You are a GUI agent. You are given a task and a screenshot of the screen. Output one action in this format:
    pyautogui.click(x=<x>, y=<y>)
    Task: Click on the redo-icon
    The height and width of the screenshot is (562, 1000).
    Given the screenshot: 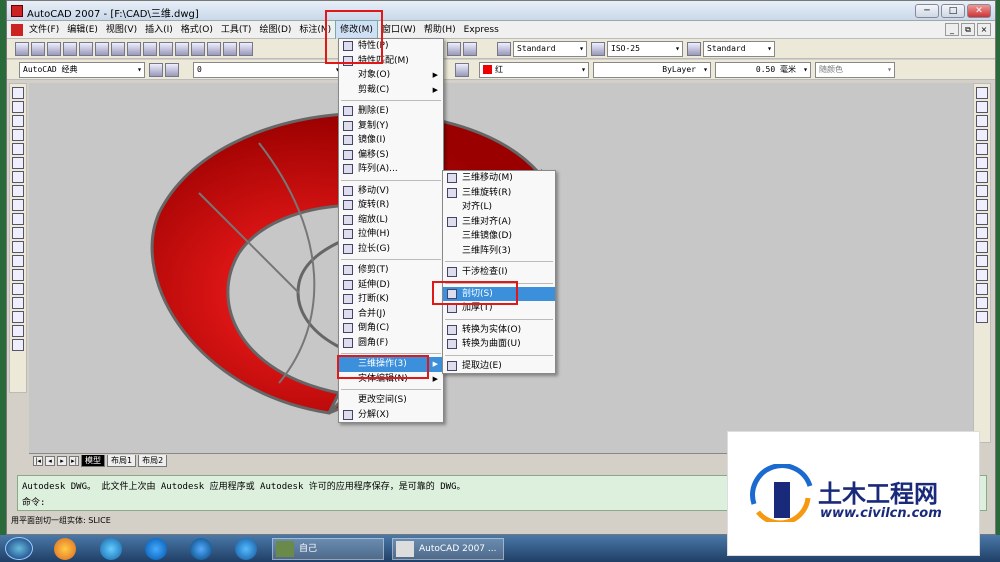 What is the action you would take?
    pyautogui.click(x=214, y=49)
    